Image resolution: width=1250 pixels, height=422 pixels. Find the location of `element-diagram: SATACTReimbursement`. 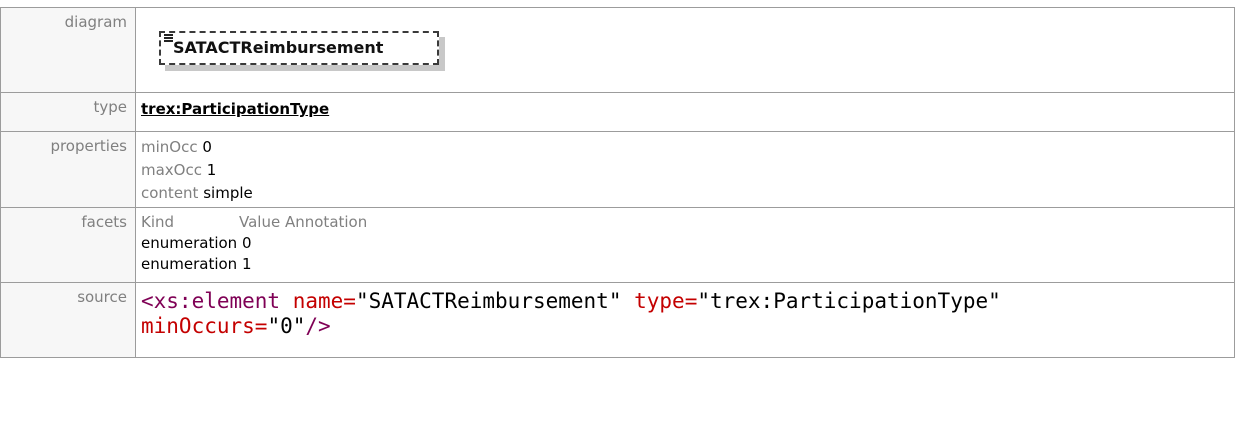

element-diagram: SATACTReimbursement is located at coordinates (304, 54).